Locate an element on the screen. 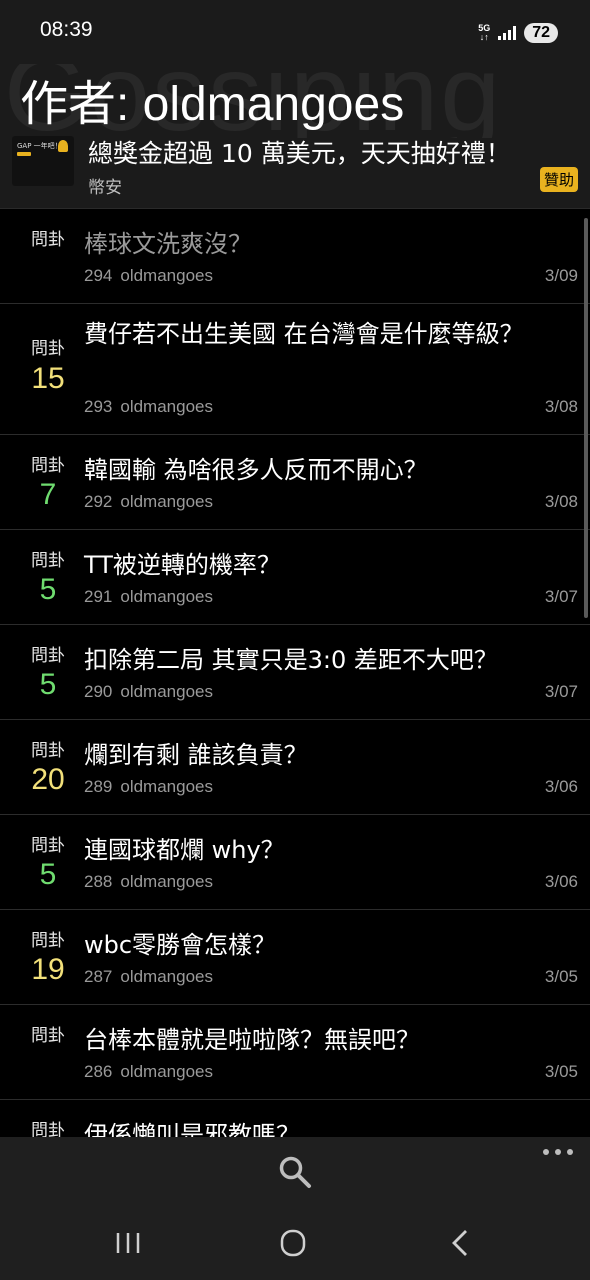  post-title: TT被逆轉的機率？ is located at coordinates (311, 565).